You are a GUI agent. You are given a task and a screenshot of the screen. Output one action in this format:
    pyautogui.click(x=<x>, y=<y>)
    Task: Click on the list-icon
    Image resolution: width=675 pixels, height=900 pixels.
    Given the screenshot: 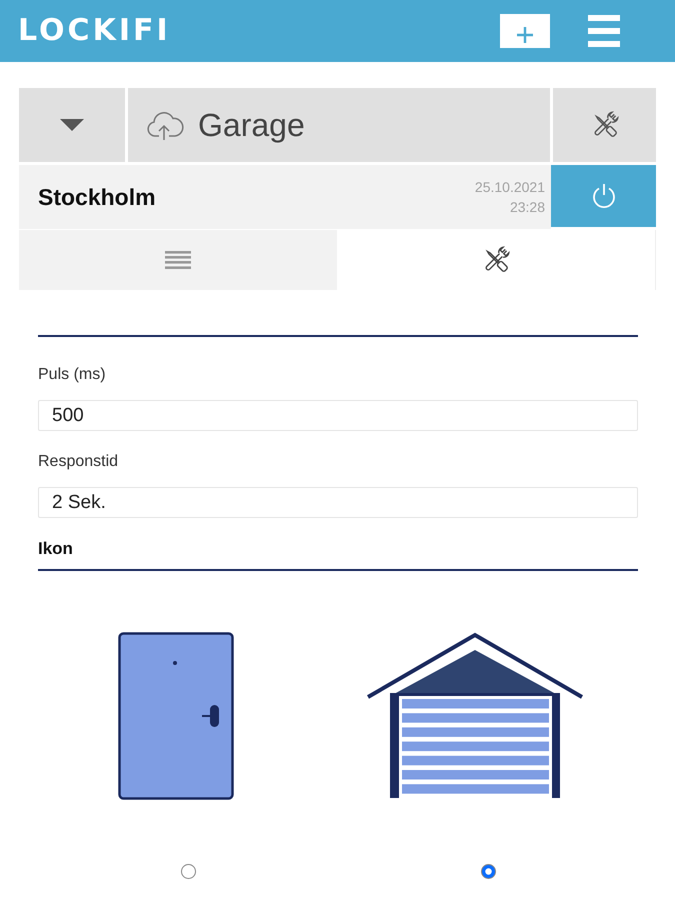 What is the action you would take?
    pyautogui.click(x=178, y=260)
    